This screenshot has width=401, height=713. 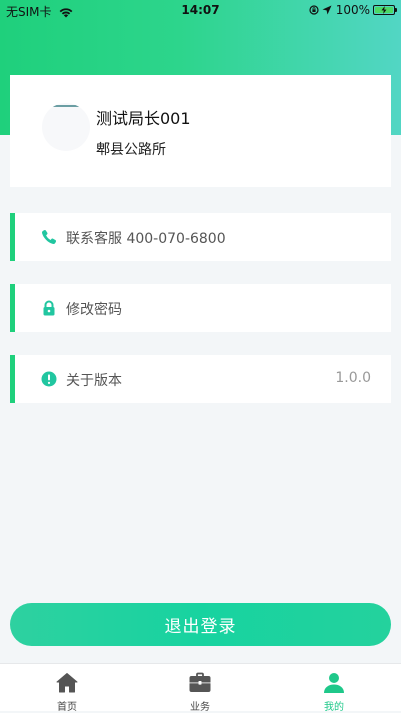 I want to click on charging-bolt-icon, so click(x=384, y=10).